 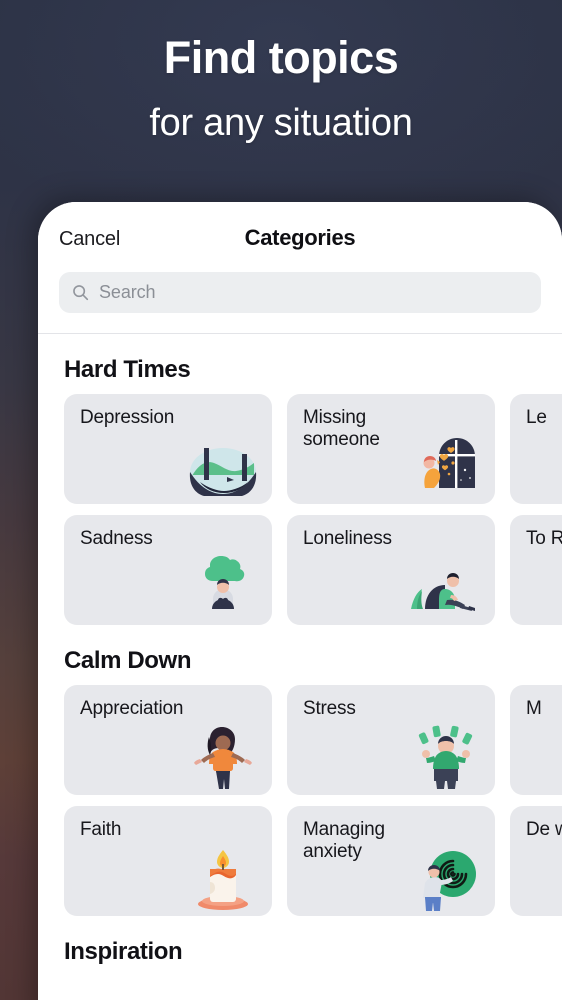 What do you see at coordinates (223, 757) in the screenshot?
I see `shrugging-woman-illustration` at bounding box center [223, 757].